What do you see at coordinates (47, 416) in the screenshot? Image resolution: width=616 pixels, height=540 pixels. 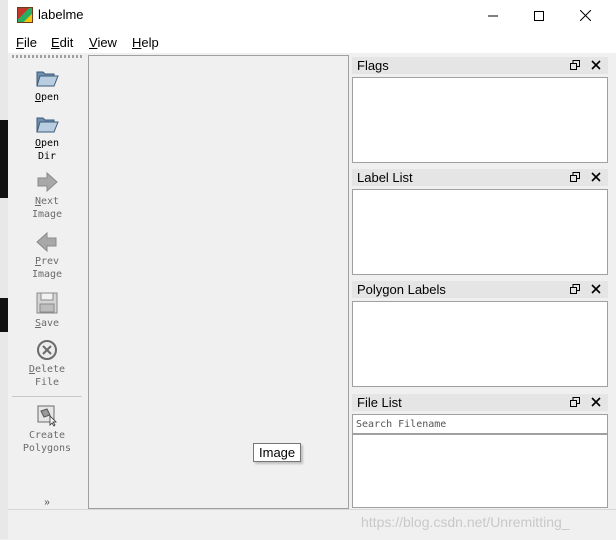 I see `polygon-icon` at bounding box center [47, 416].